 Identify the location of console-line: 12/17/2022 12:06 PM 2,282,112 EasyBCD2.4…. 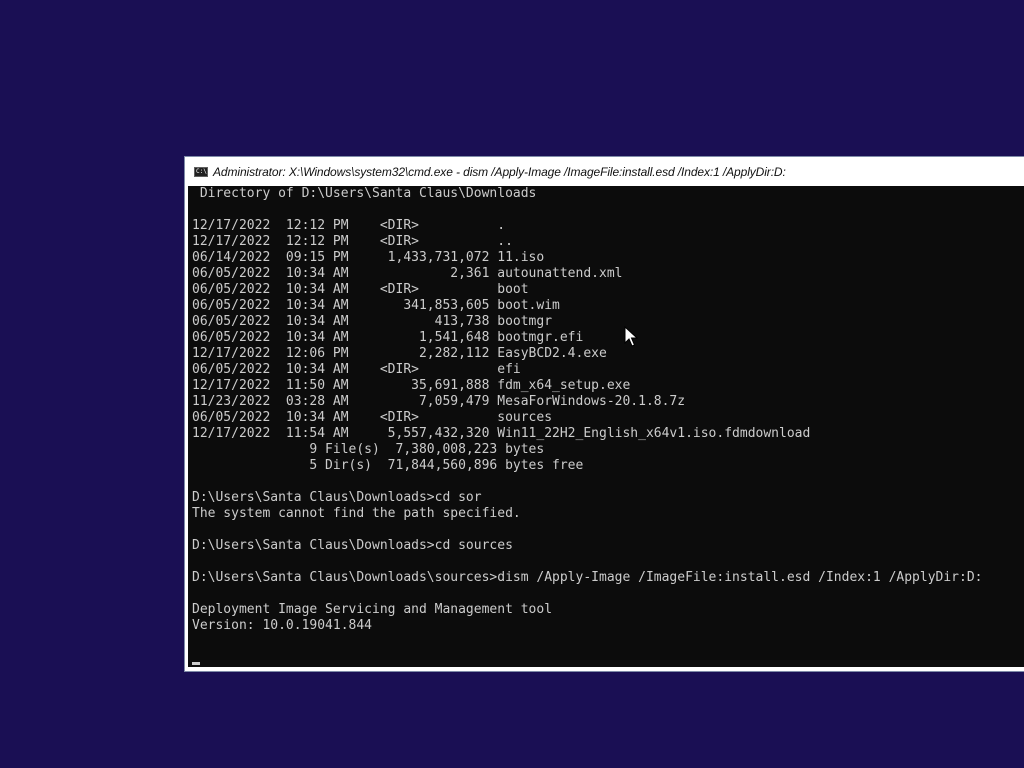
(399, 353).